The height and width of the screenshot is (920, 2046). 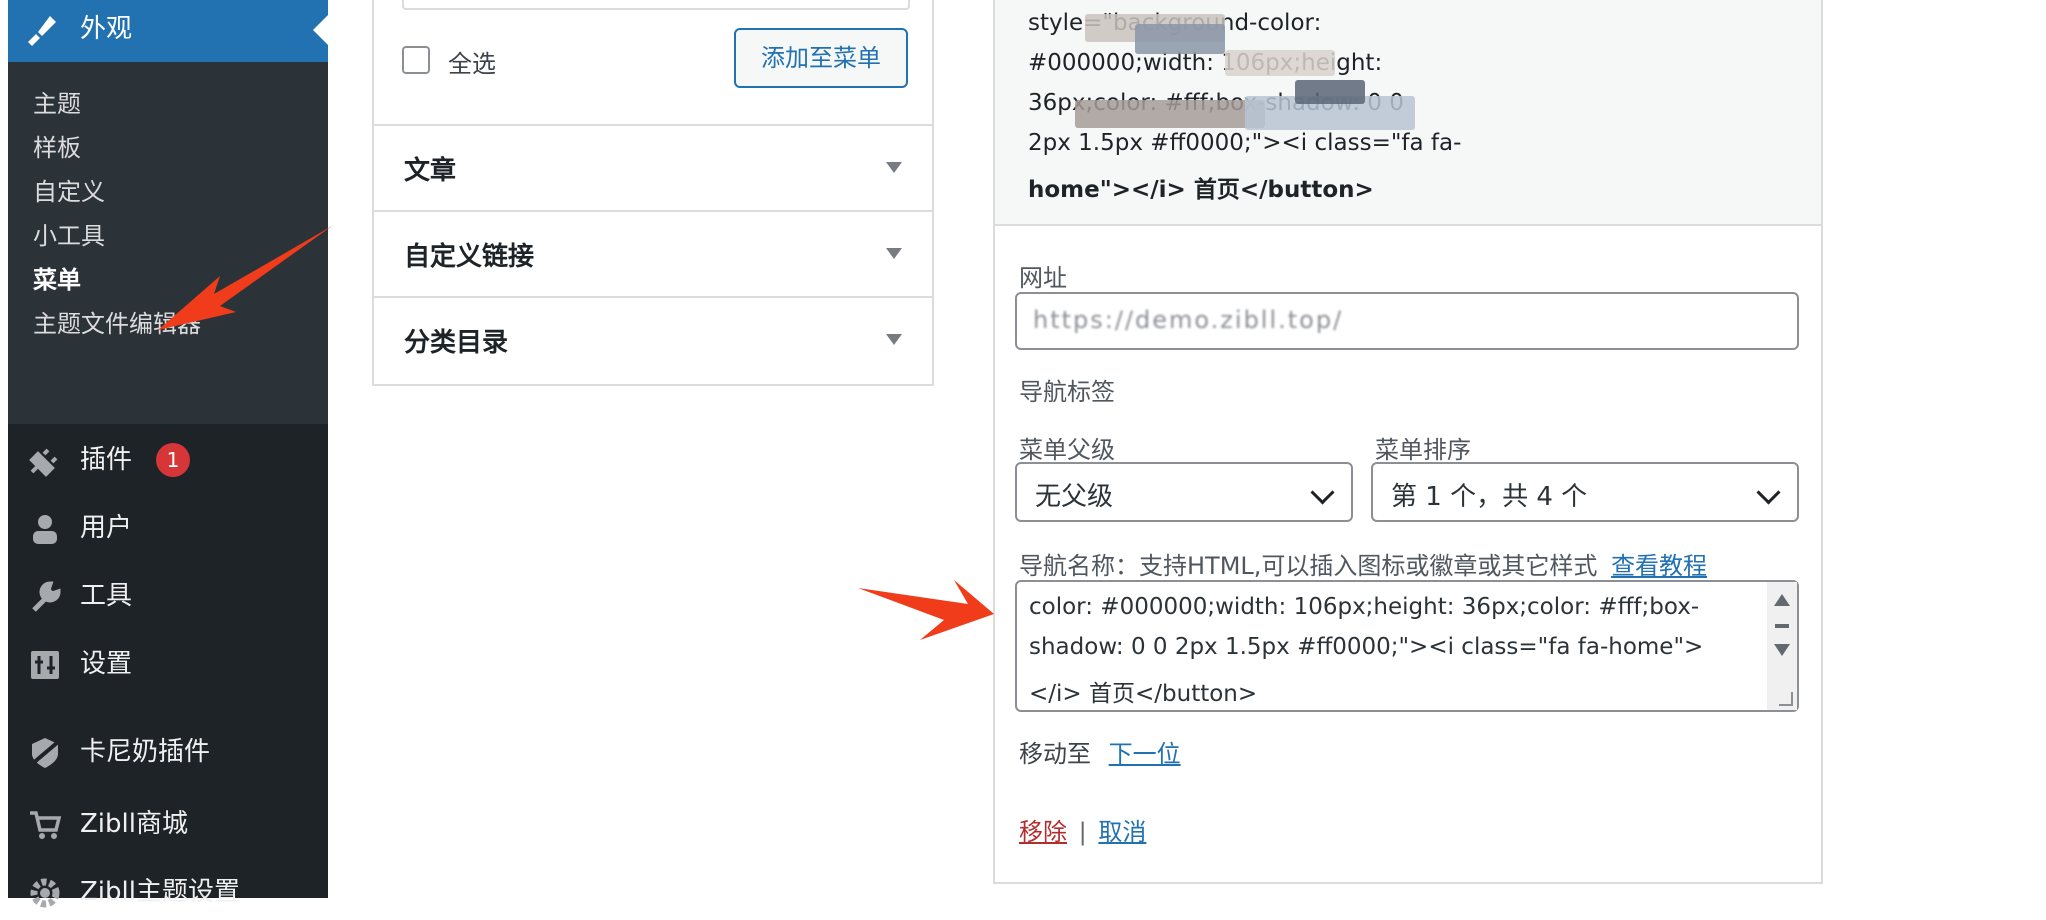 What do you see at coordinates (1143, 694) in the screenshot?
I see `textarea-line: </i> 首页</button>` at bounding box center [1143, 694].